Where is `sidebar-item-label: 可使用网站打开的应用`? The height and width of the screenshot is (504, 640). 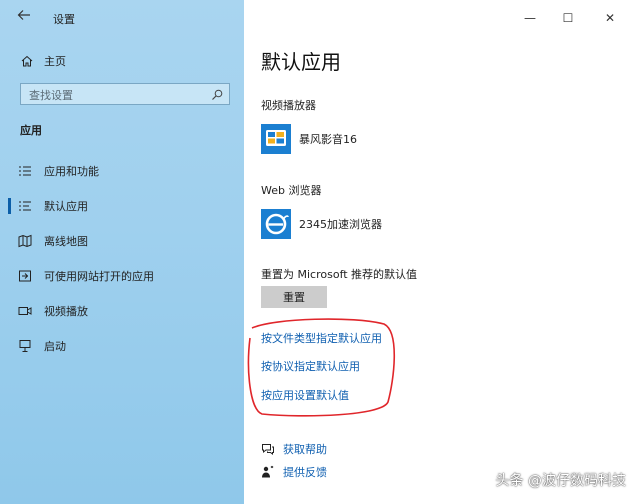
sidebar-item-label: 可使用网站打开的应用 is located at coordinates (99, 276).